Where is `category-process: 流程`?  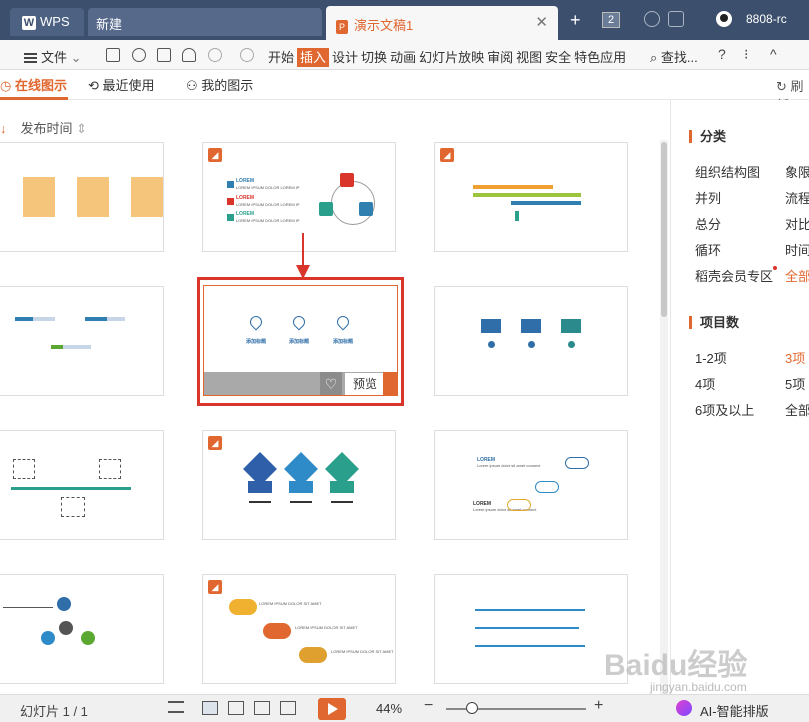
category-process: 流程 is located at coordinates (797, 197).